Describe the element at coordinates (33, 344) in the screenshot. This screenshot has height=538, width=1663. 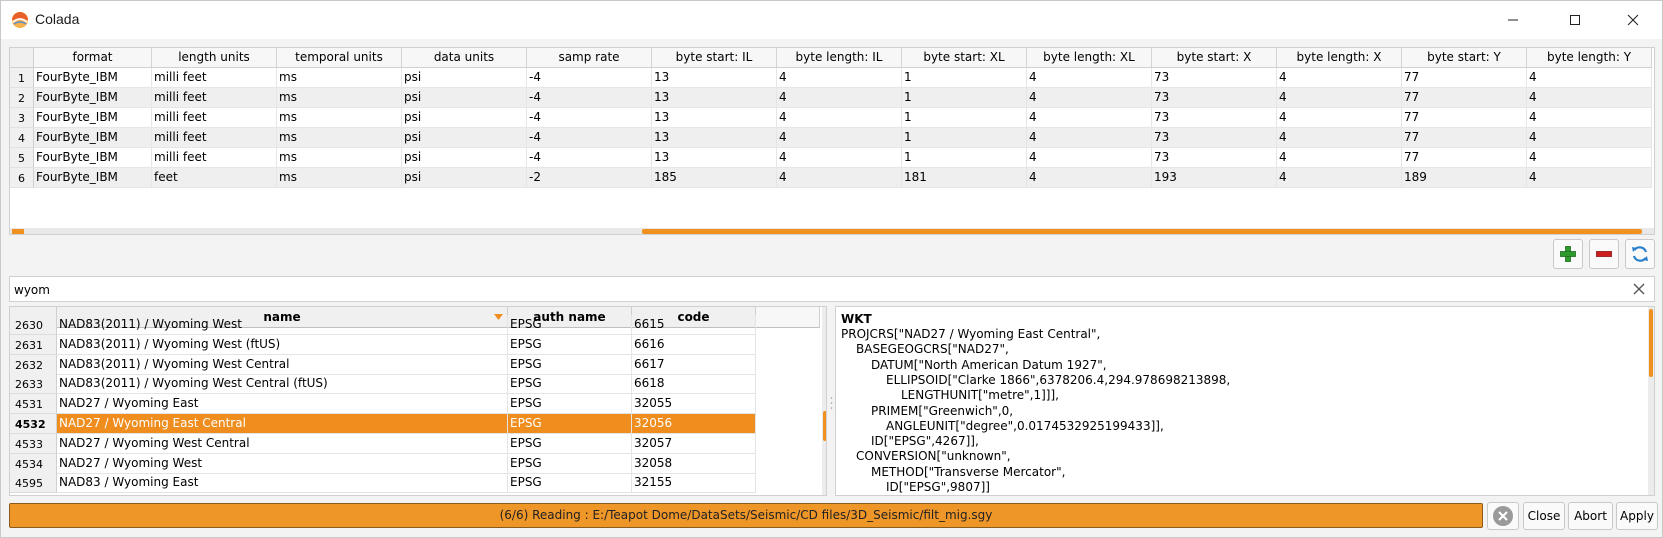
I see `row-number: 2631` at that location.